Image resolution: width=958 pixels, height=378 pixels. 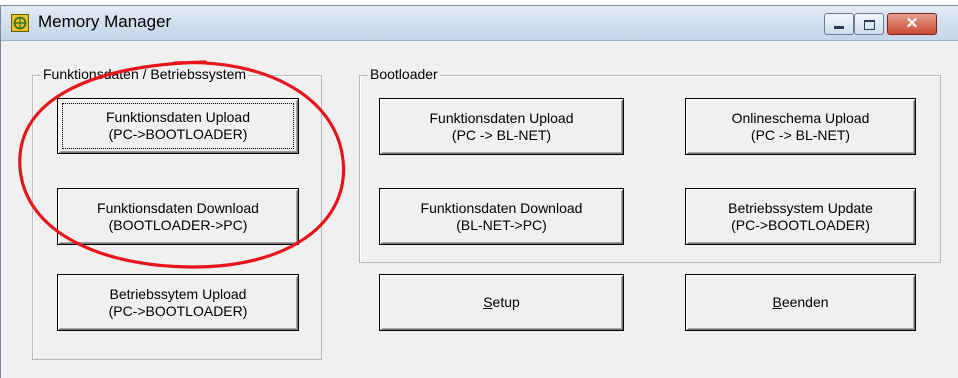 What do you see at coordinates (800, 207) in the screenshot?
I see `button-line1: Betriebssystem Update` at bounding box center [800, 207].